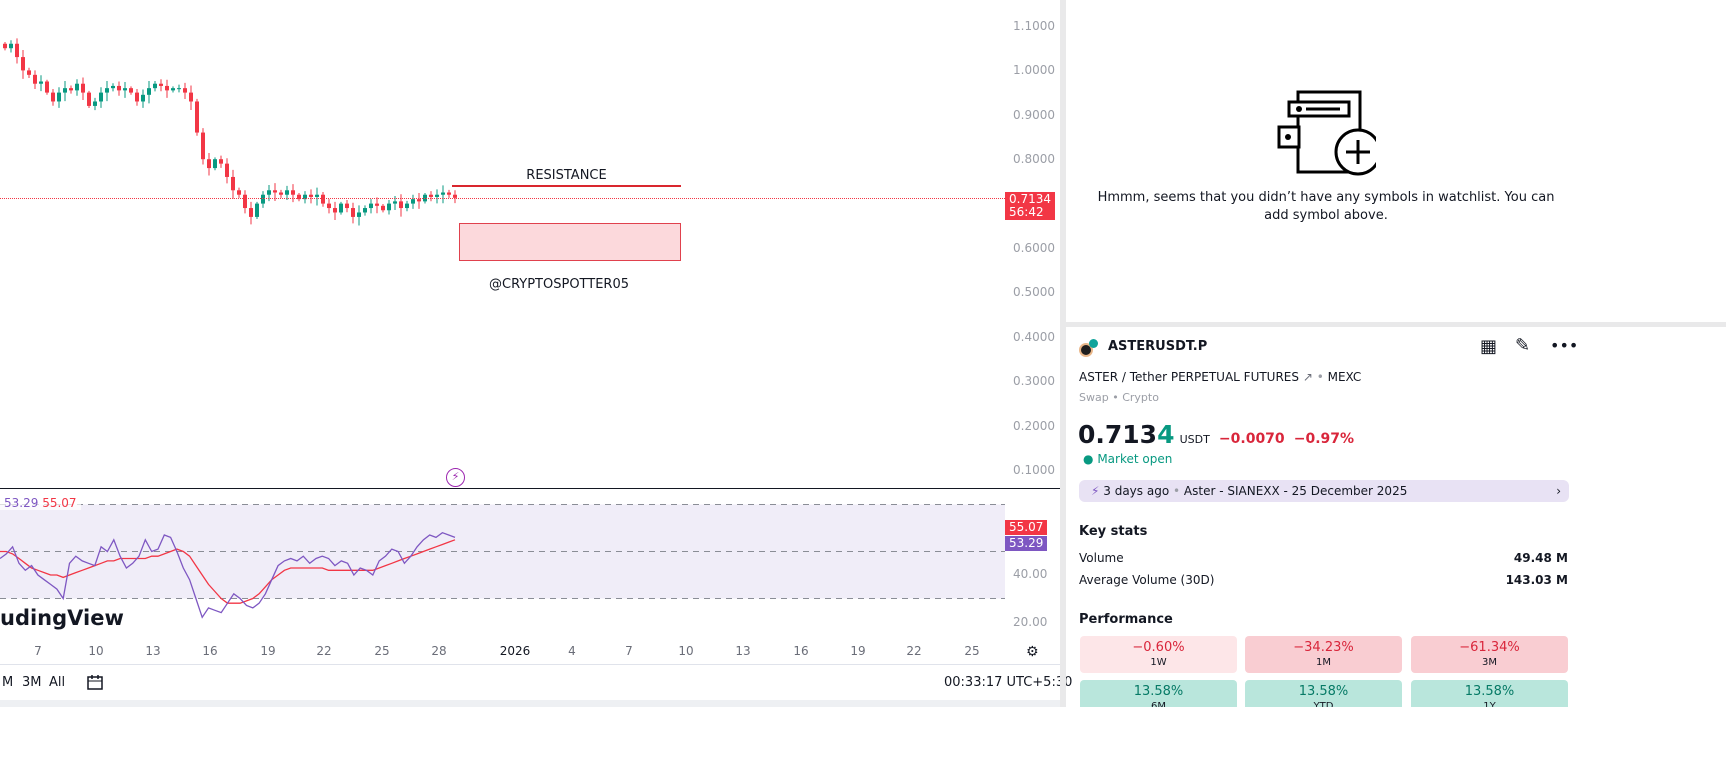  What do you see at coordinates (21, 503) in the screenshot?
I see `rsi-value: 53.29` at bounding box center [21, 503].